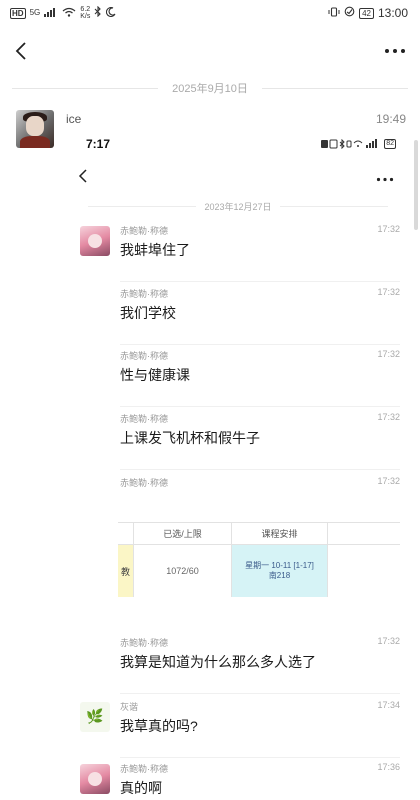 The image size is (420, 800). What do you see at coordinates (395, 51) in the screenshot?
I see `more-options-icon` at bounding box center [395, 51].